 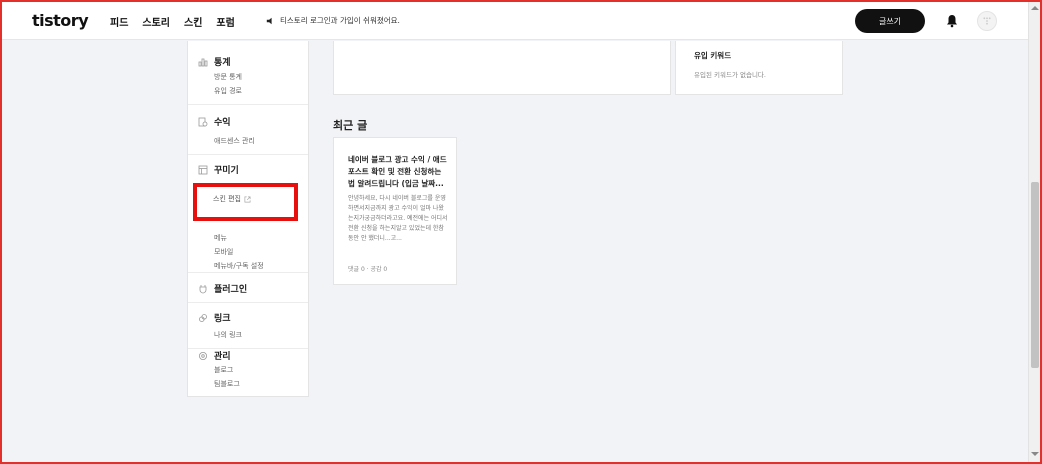 What do you see at coordinates (119, 21) in the screenshot?
I see `nav-feed: 피드` at bounding box center [119, 21].